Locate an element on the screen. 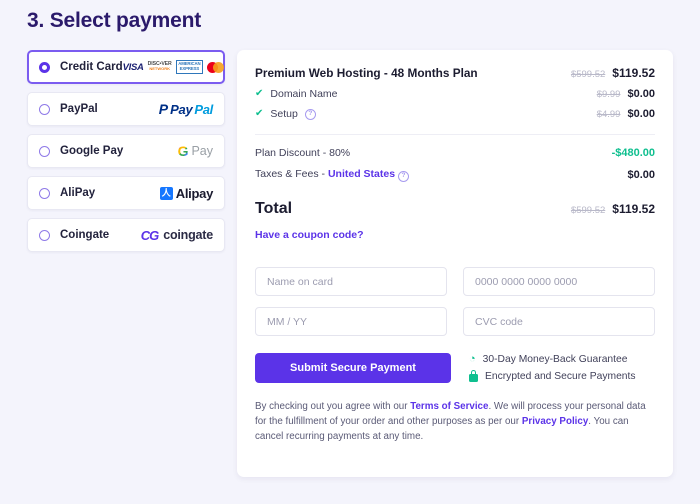 The height and width of the screenshot is (504, 700). card-number-input is located at coordinates (559, 281).